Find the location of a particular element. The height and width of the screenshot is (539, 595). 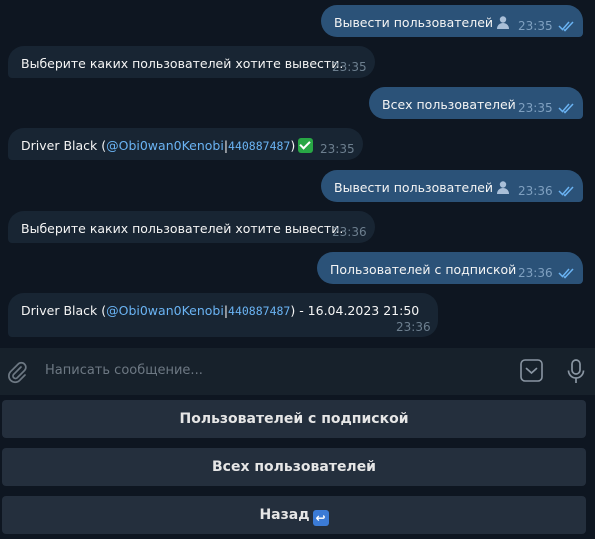

keyboard-button-all-users: Всех пользователей is located at coordinates (294, 467).